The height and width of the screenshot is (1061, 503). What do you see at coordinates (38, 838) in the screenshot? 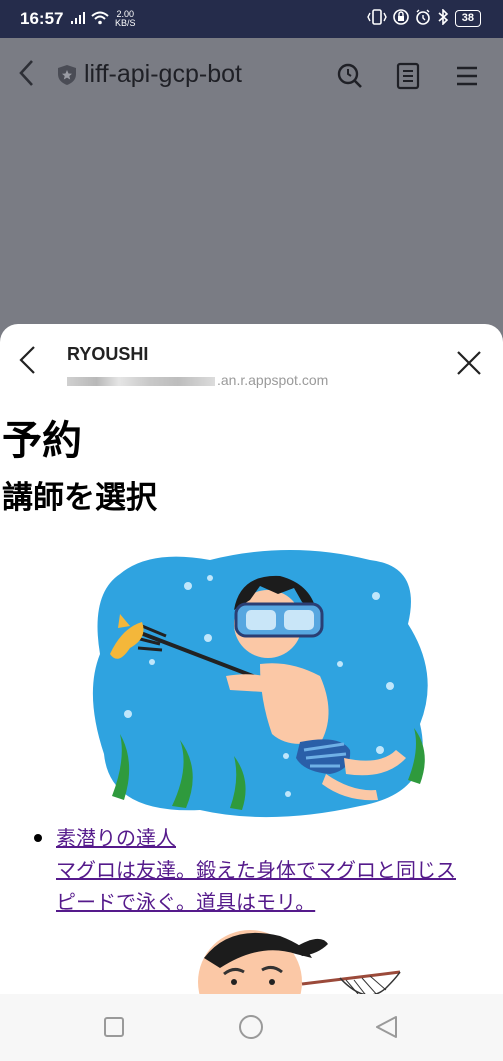
I see `list-bullet` at bounding box center [38, 838].